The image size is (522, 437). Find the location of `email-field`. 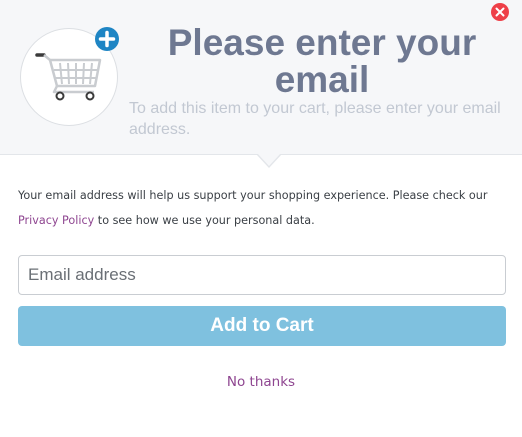

email-field is located at coordinates (262, 275).